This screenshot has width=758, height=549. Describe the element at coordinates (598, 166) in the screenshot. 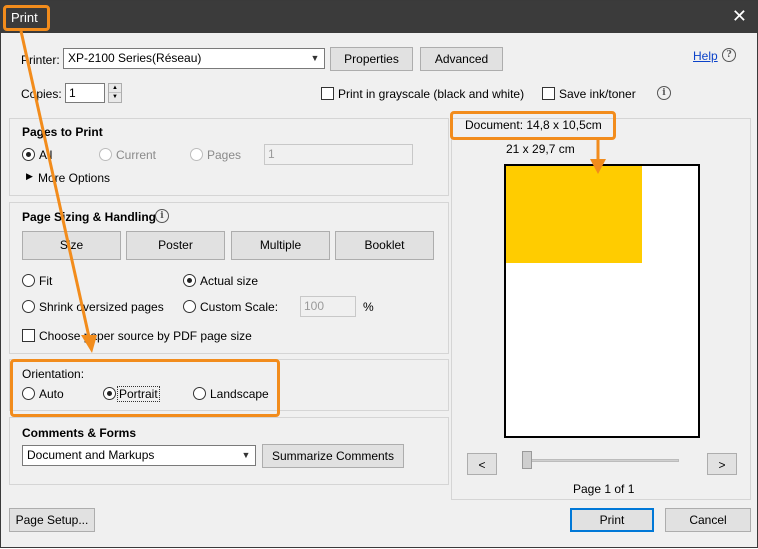

I see `arrow-head-preview-icon` at that location.